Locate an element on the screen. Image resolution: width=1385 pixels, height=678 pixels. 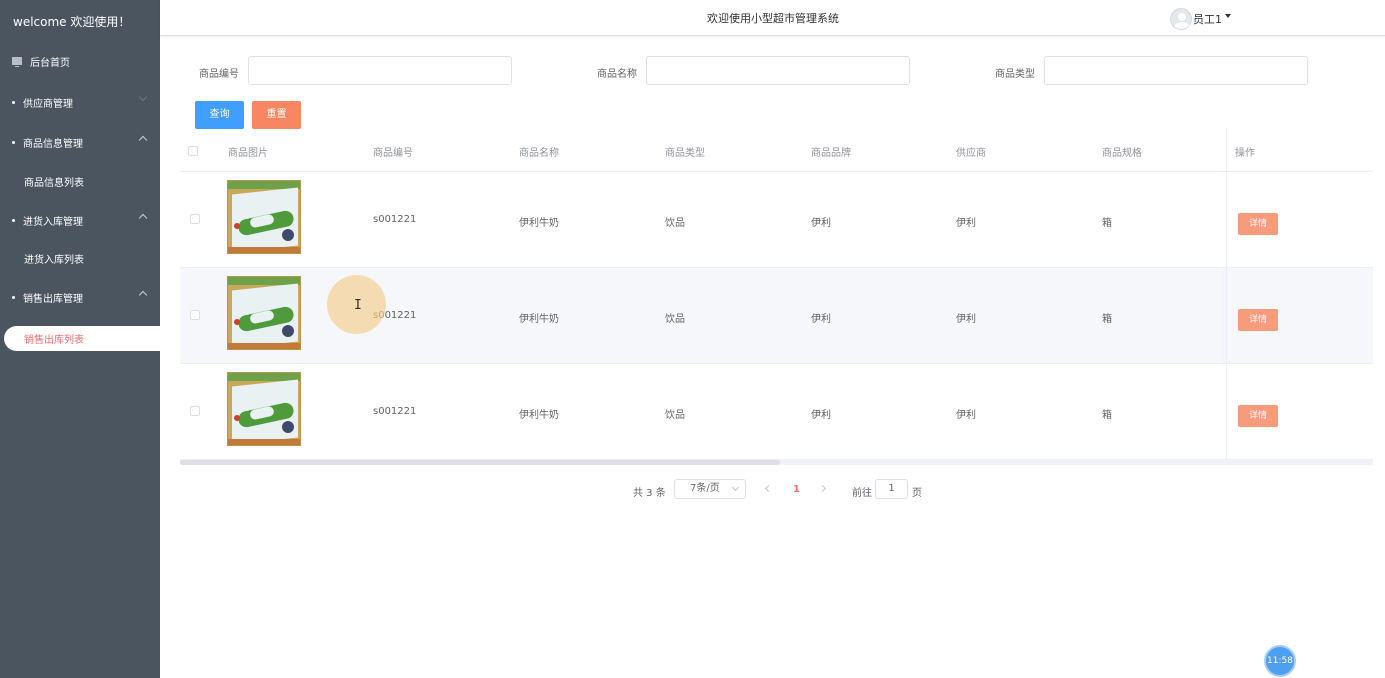
monitor-icon is located at coordinates (17, 62).